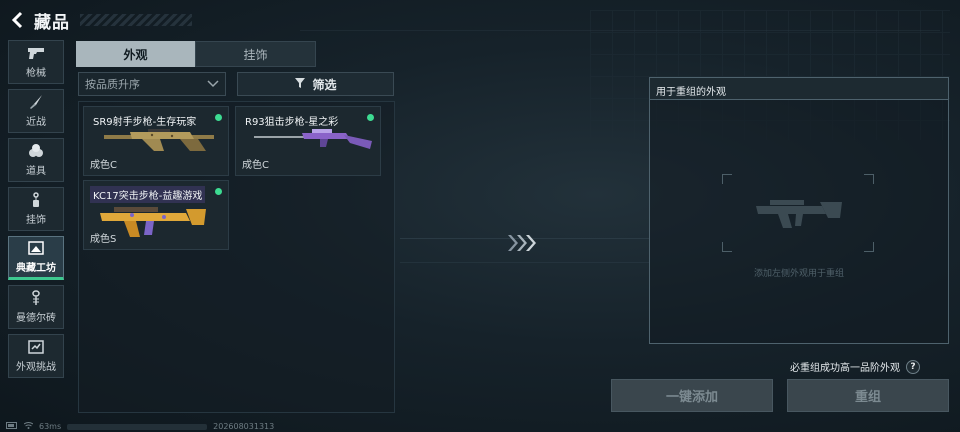 This screenshot has height=432, width=960. Describe the element at coordinates (152, 84) in the screenshot. I see `sort-dropdown: 按品质升序` at that location.